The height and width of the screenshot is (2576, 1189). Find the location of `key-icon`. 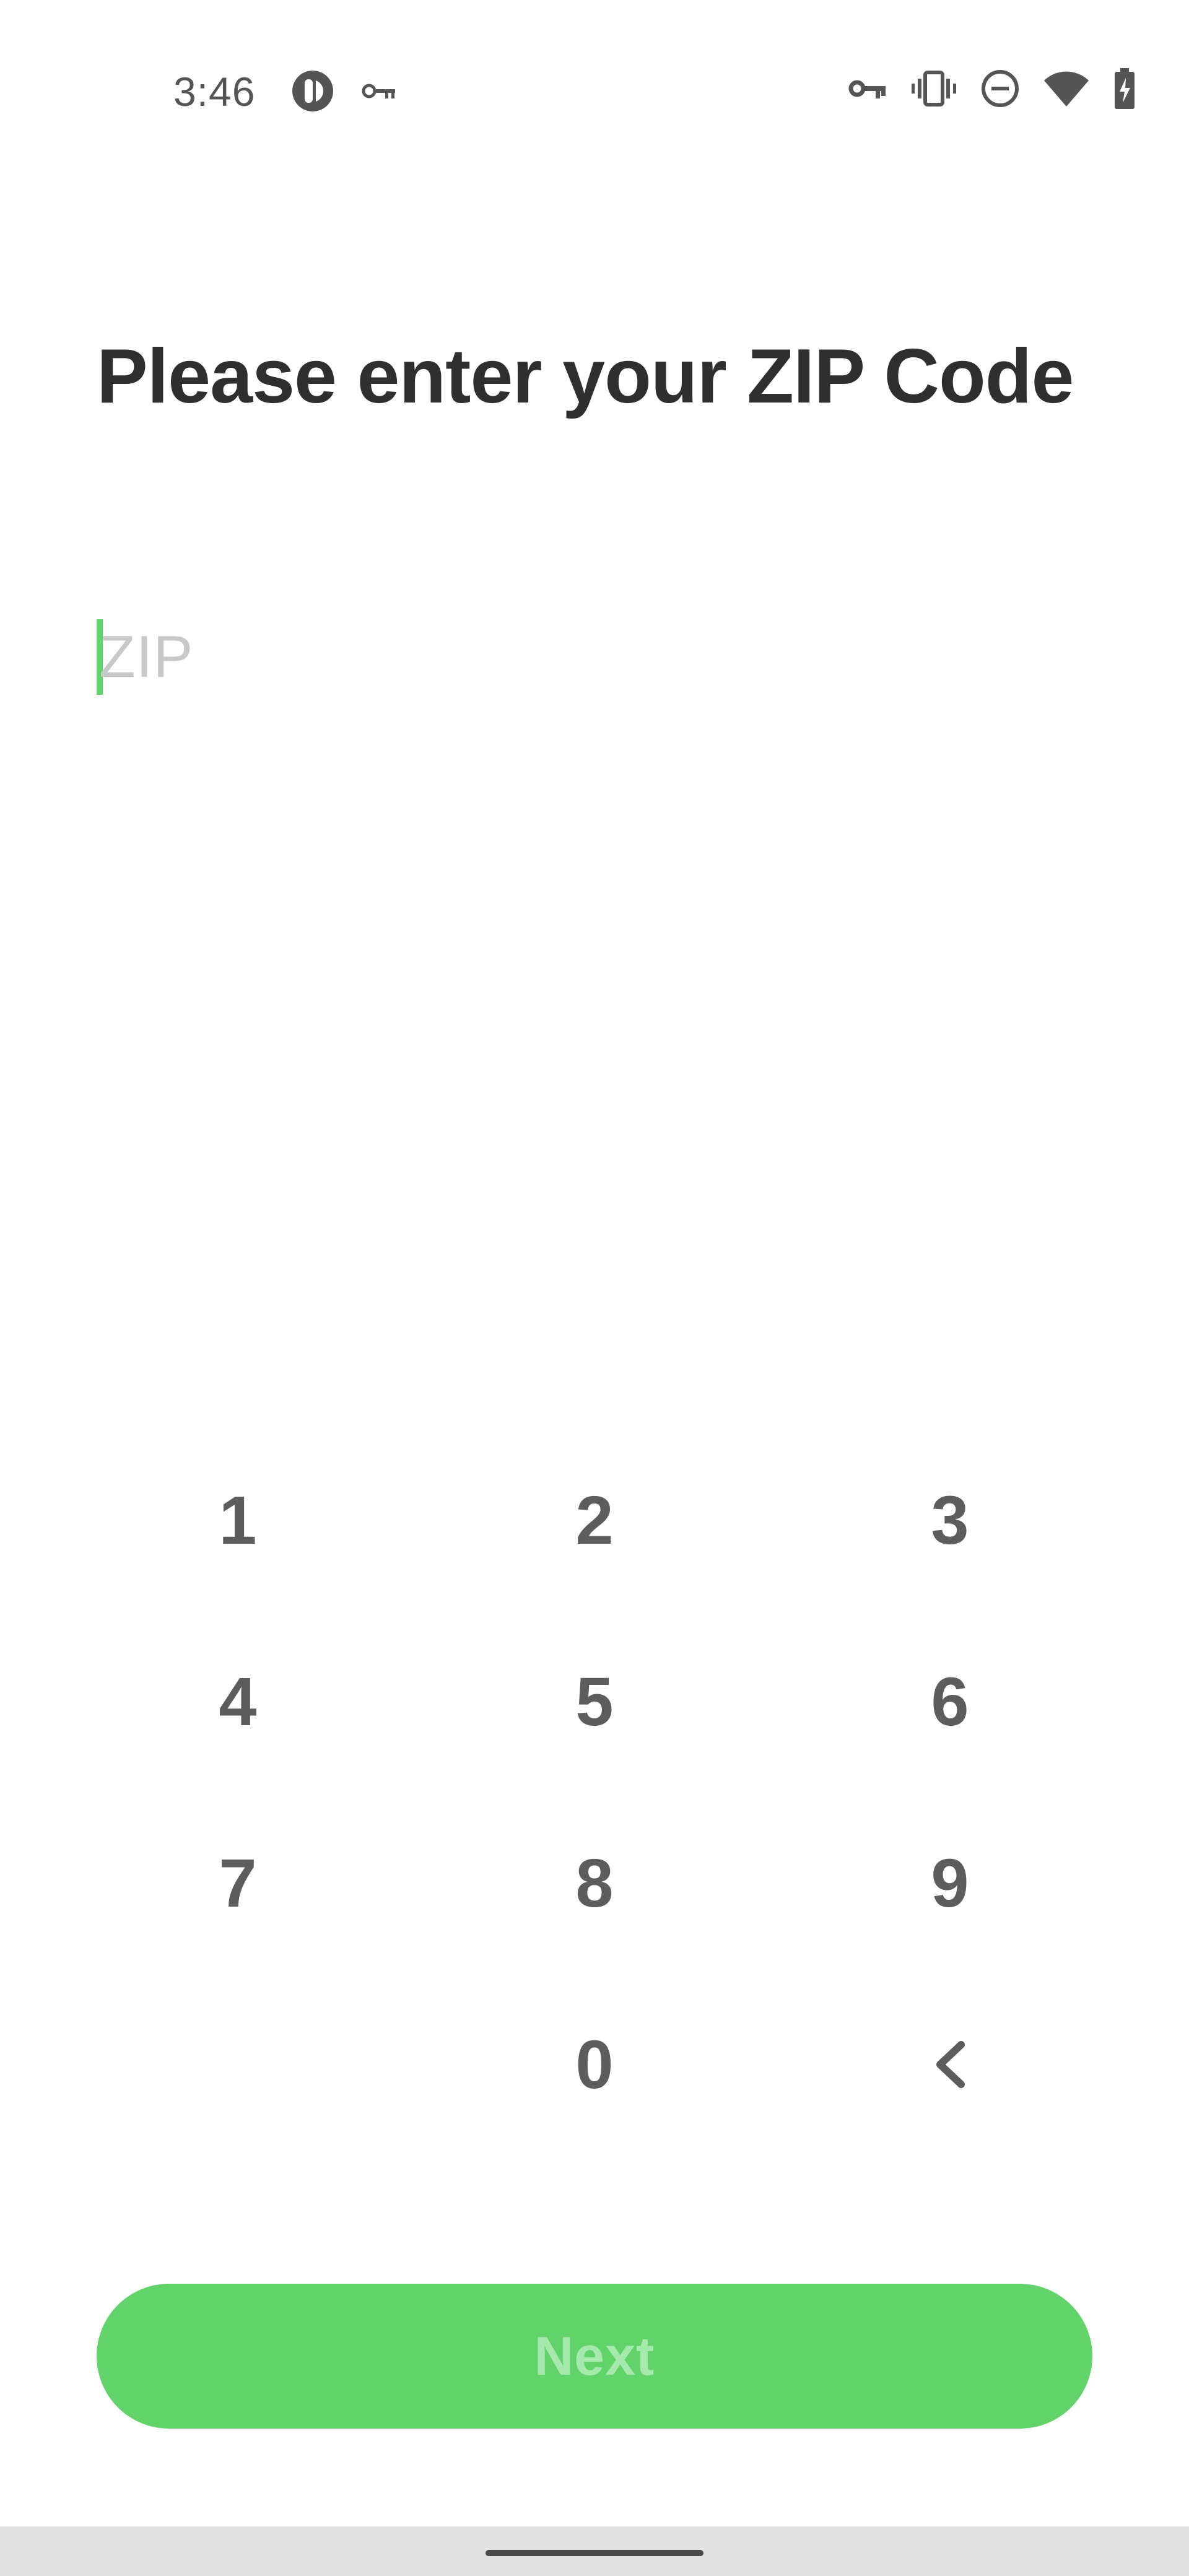

key-icon is located at coordinates (379, 91).